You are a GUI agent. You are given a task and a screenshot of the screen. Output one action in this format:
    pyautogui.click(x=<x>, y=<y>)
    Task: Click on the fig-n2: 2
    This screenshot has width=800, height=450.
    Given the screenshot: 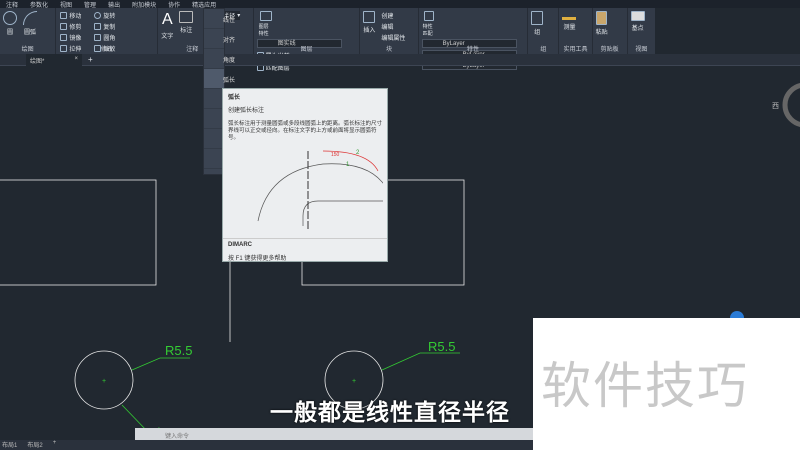 What is the action you would take?
    pyautogui.click(x=358, y=153)
    